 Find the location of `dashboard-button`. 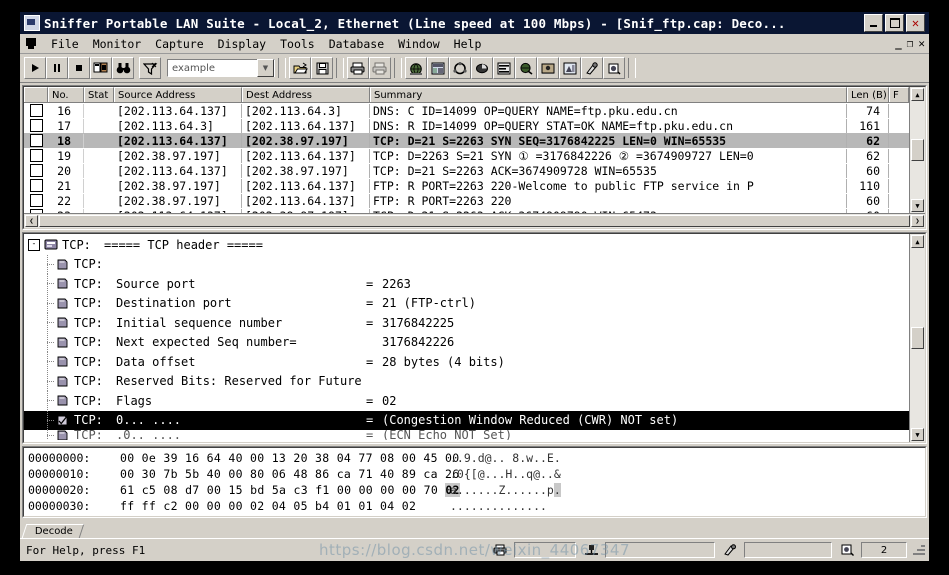

dashboard-button is located at coordinates (416, 68).